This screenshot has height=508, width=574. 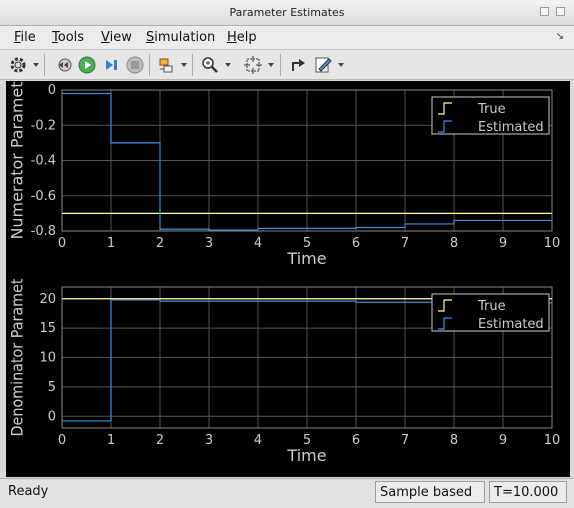 I want to click on y-tick-label: -0.8, so click(x=43, y=231).